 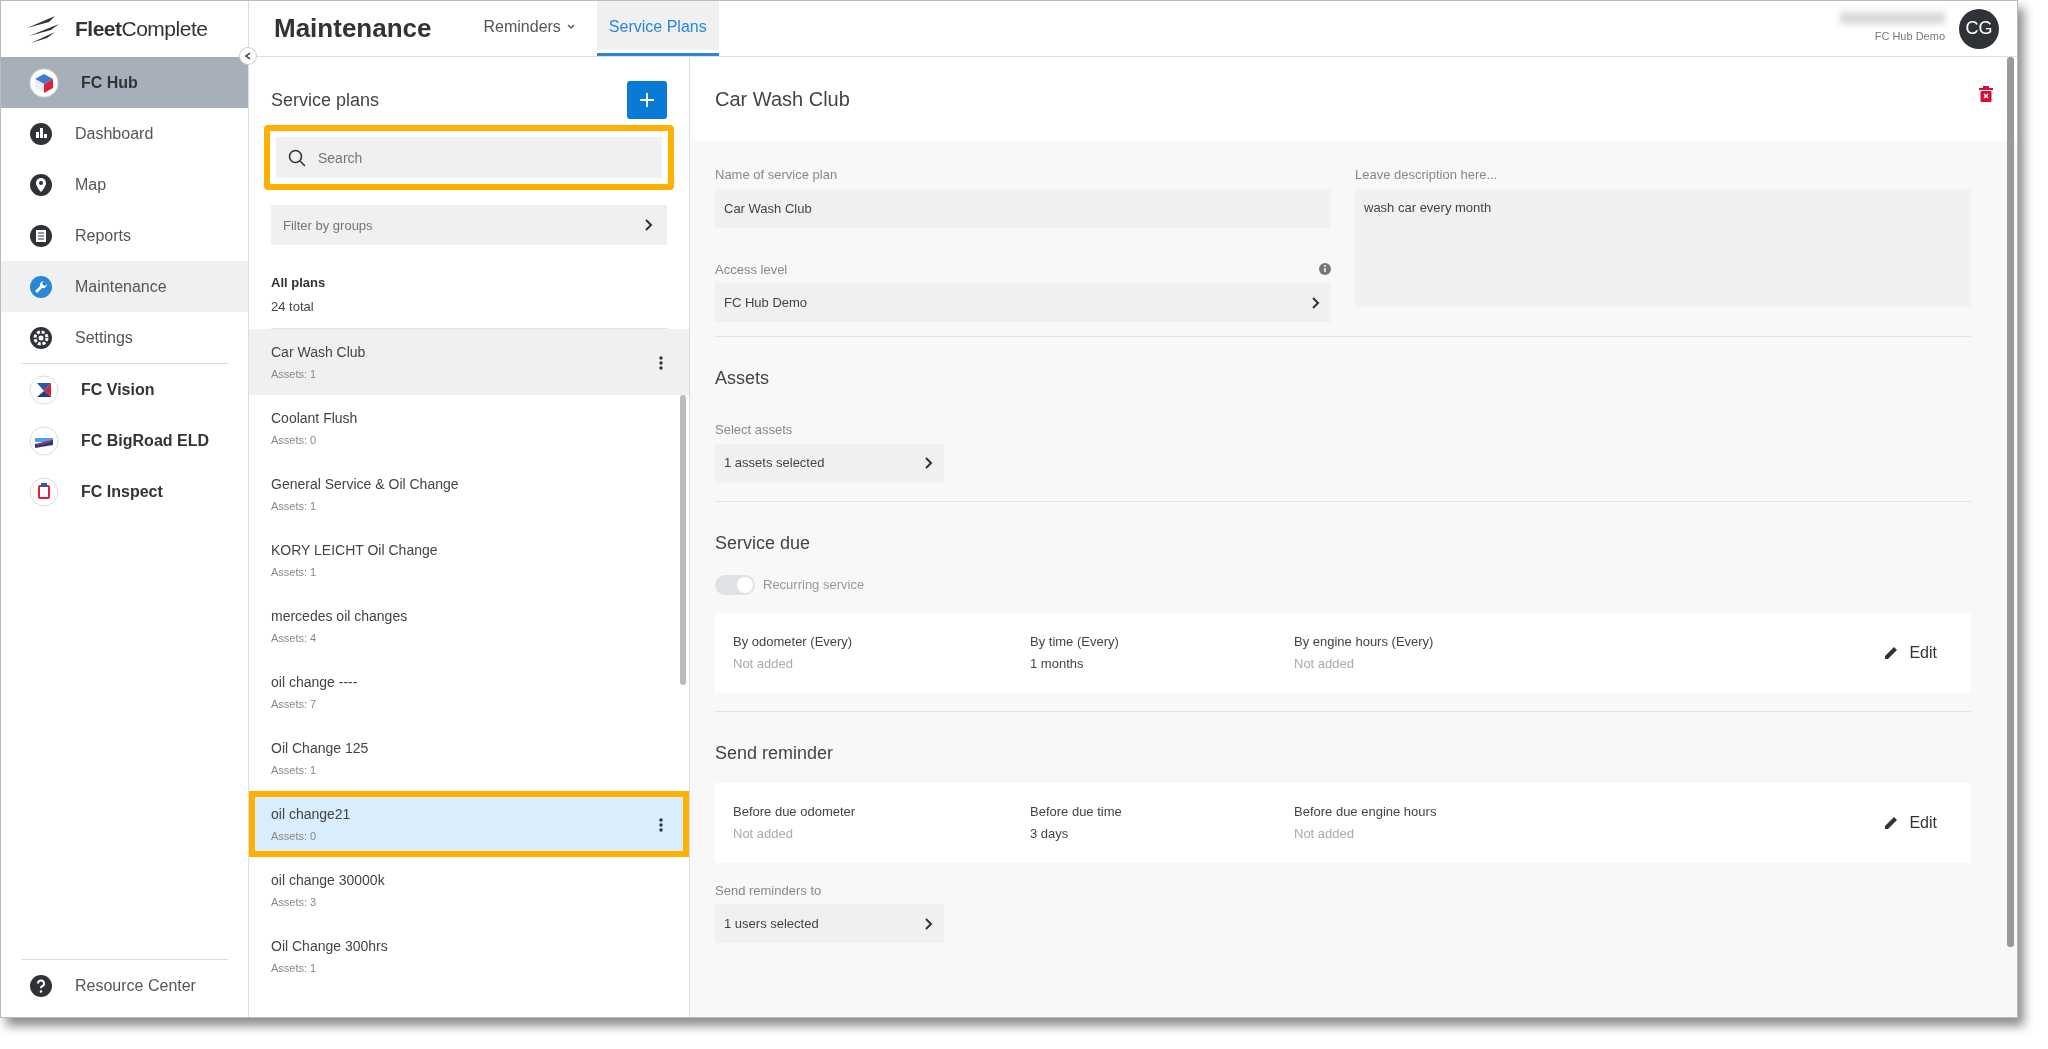 I want to click on collapse-button, so click(x=248, y=56).